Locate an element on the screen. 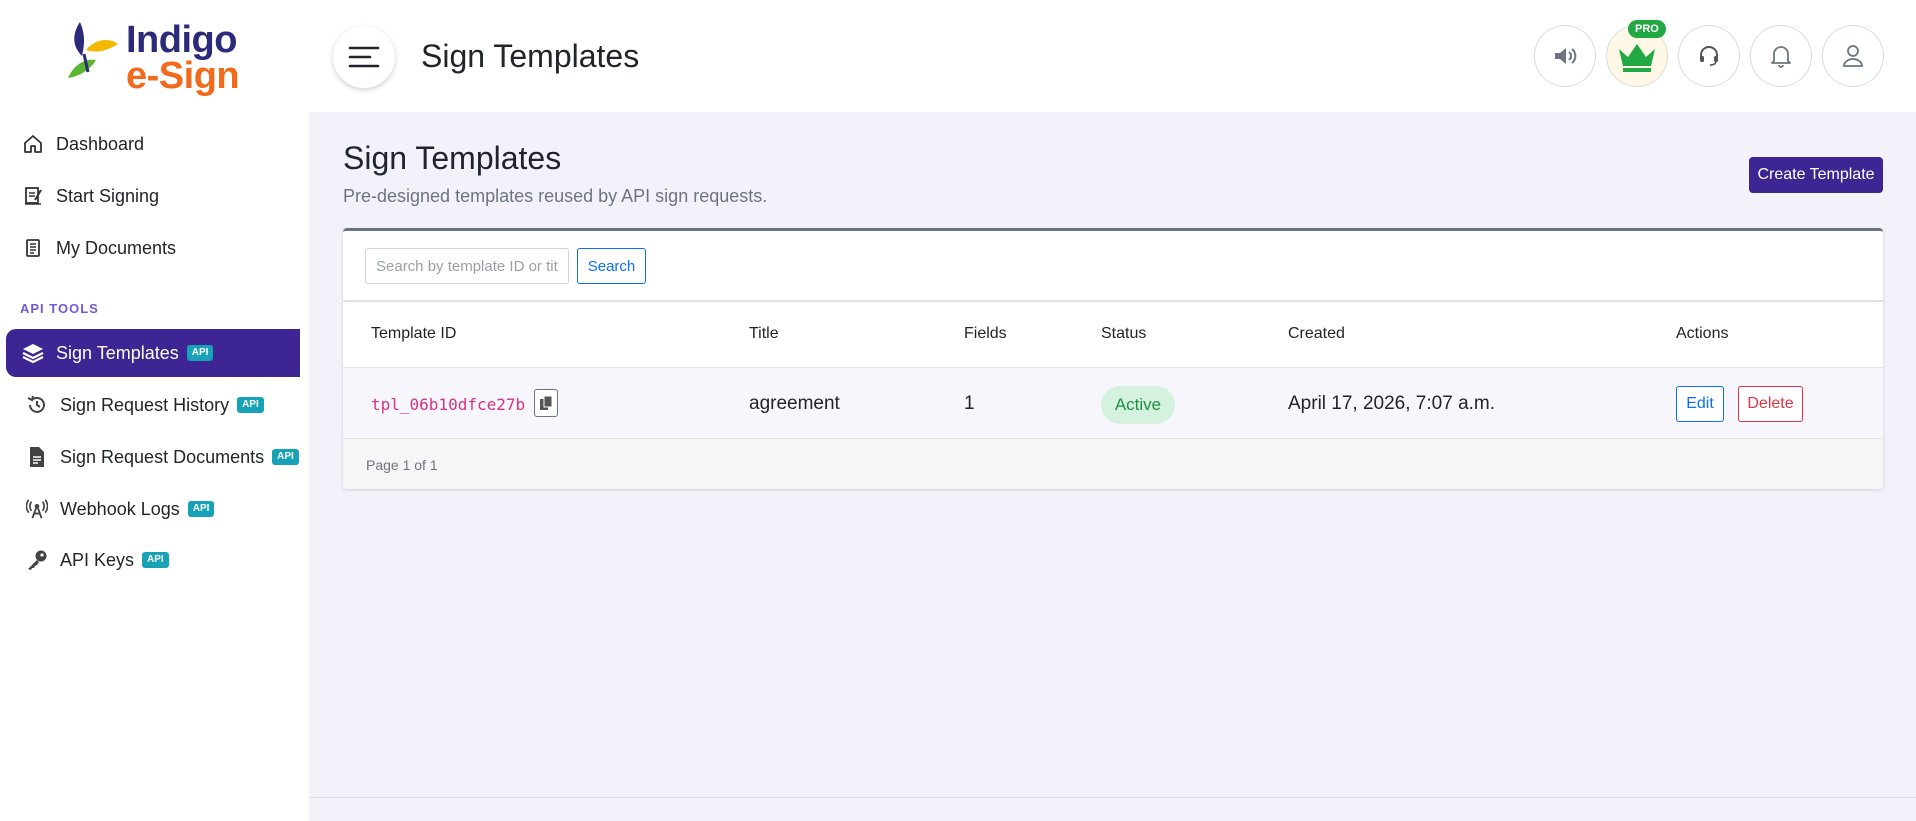 The height and width of the screenshot is (821, 1916). sidebar-item-dashboard: Dashboard is located at coordinates (153, 144).